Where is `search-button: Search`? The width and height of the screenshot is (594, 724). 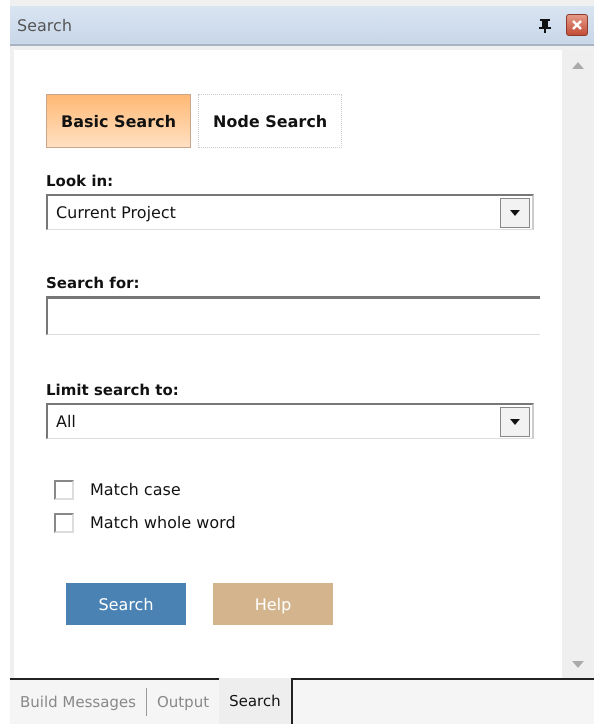
search-button: Search is located at coordinates (126, 604).